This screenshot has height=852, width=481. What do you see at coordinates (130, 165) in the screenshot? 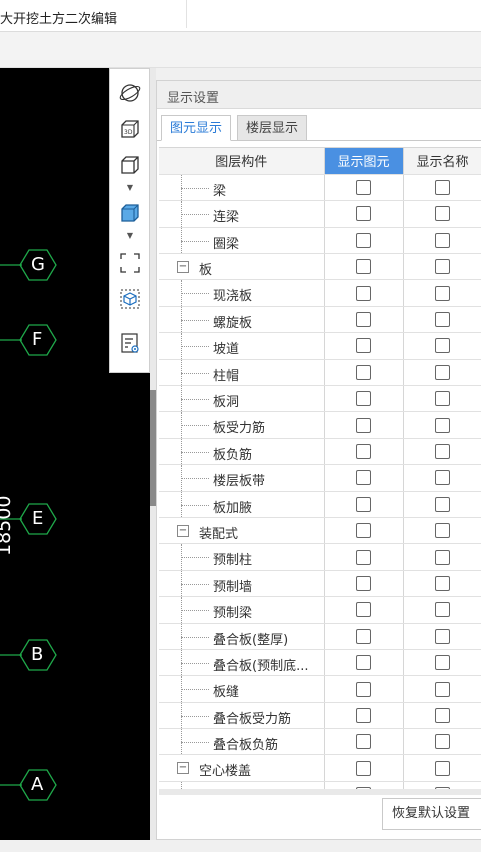
I see `cube-outline-icon` at bounding box center [130, 165].